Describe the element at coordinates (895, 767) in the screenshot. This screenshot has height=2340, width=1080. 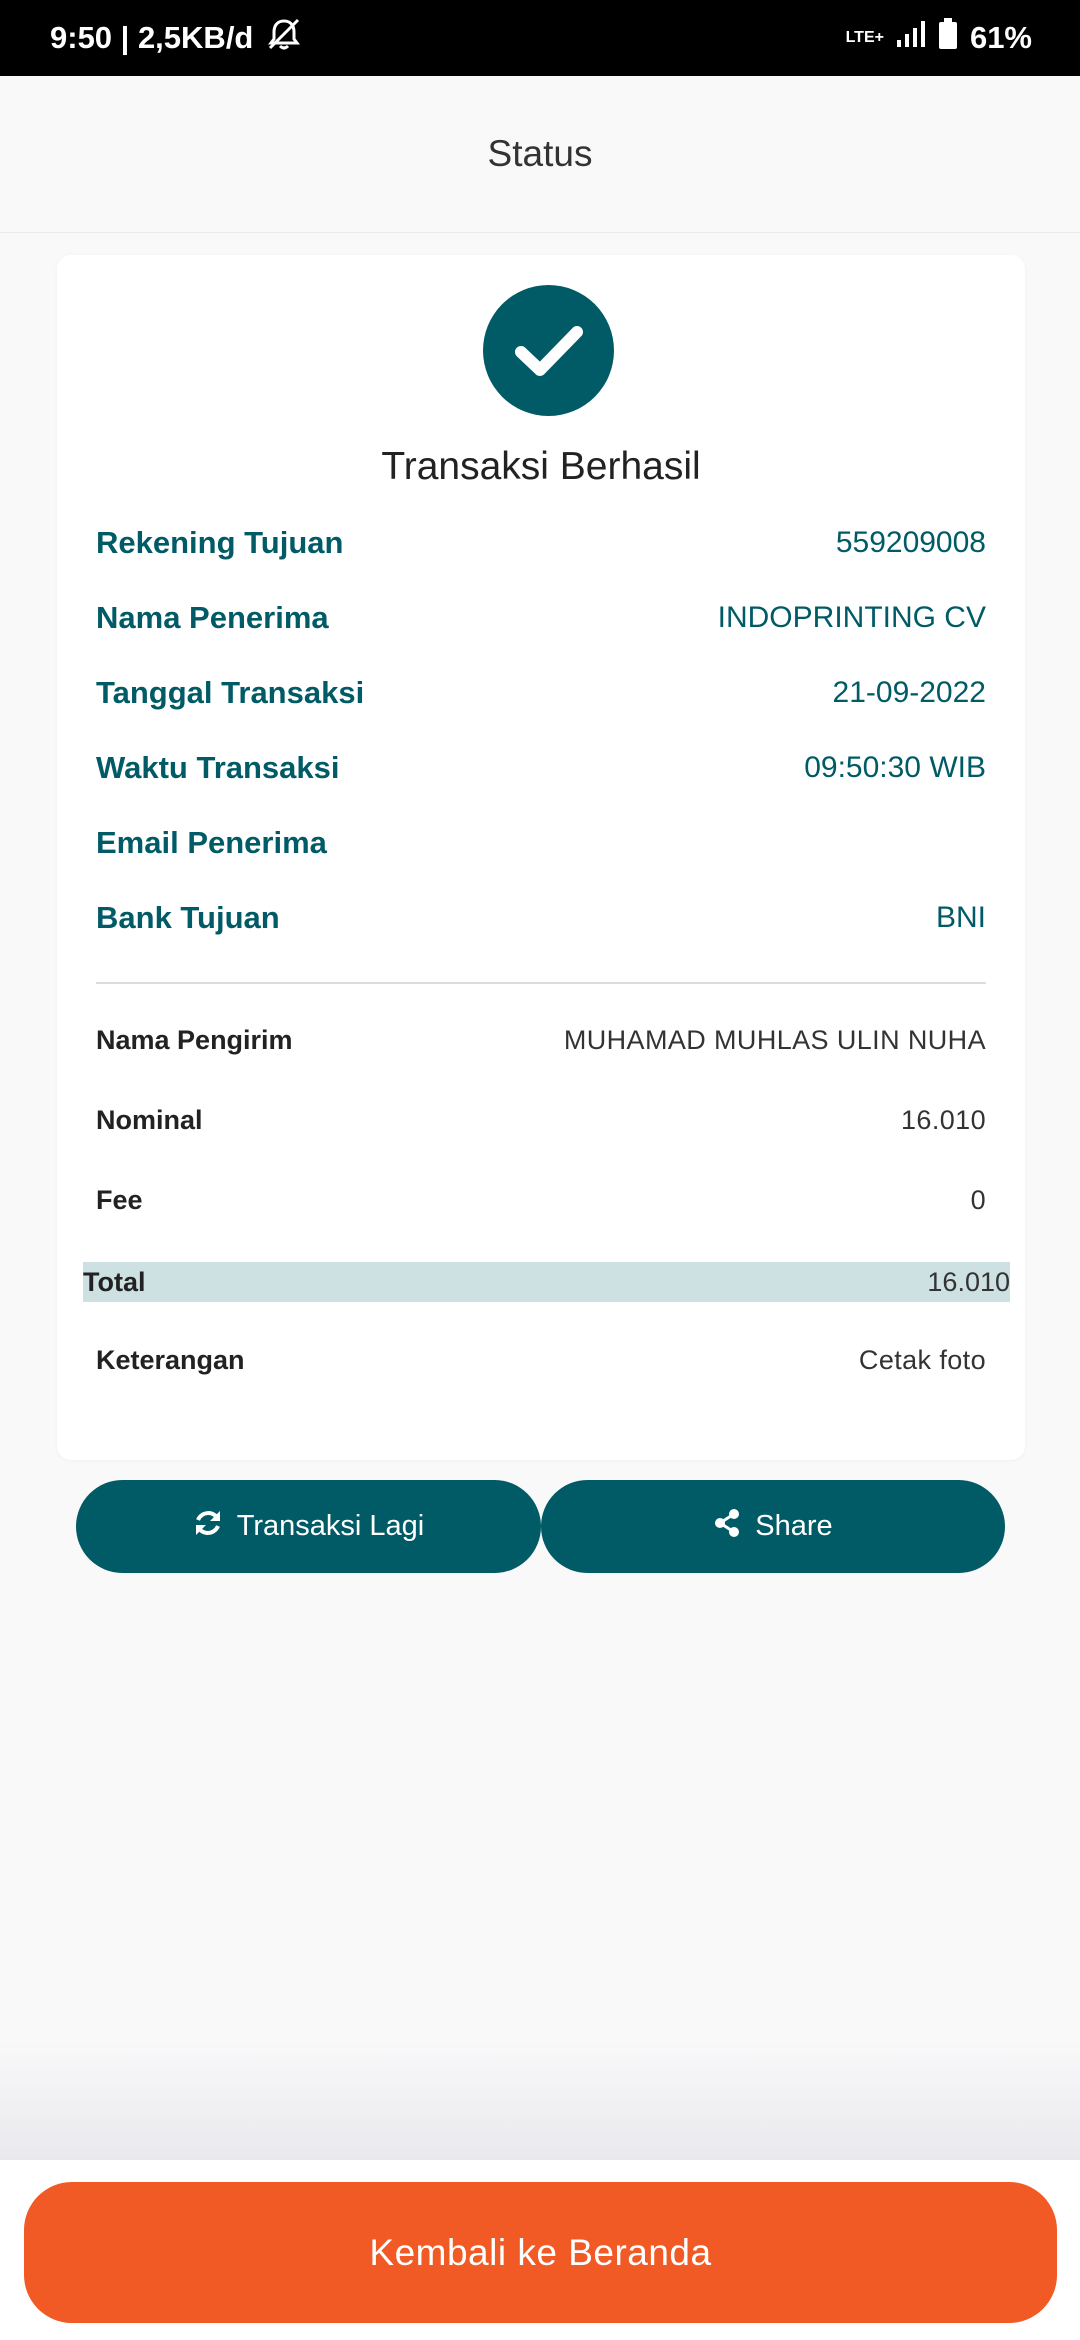
I see `detail-value: 09:50:30 WIB` at that location.